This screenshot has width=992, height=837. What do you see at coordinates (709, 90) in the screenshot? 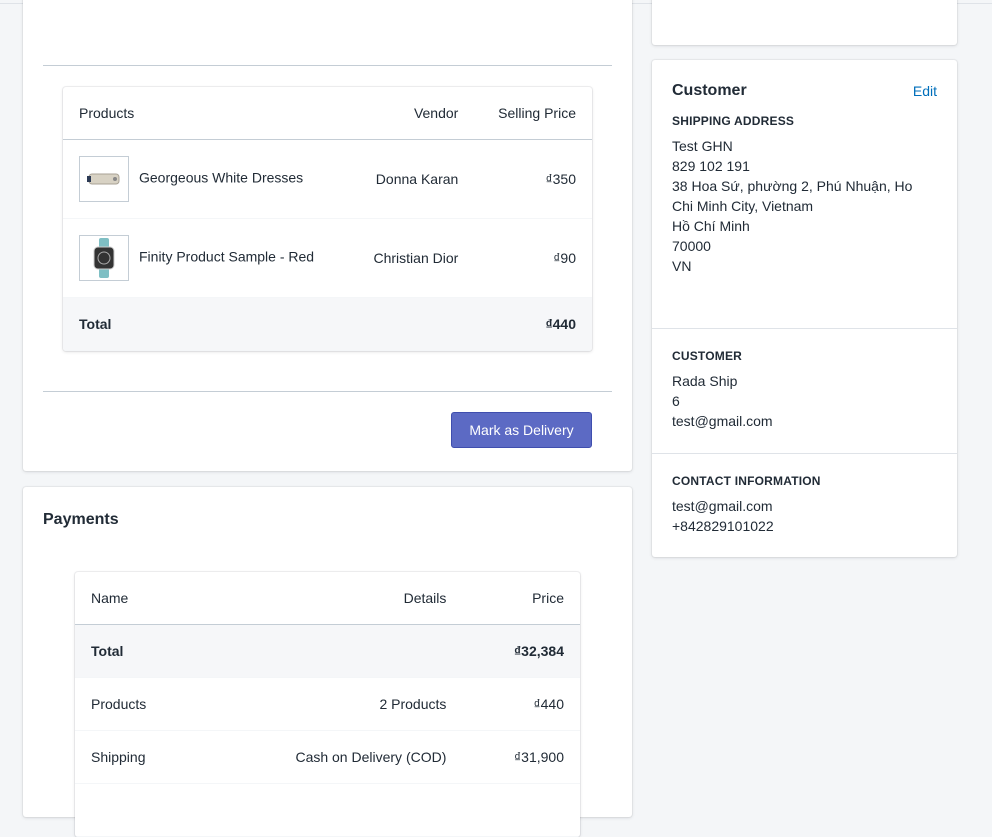
I see `customer-card-title: Customer` at bounding box center [709, 90].